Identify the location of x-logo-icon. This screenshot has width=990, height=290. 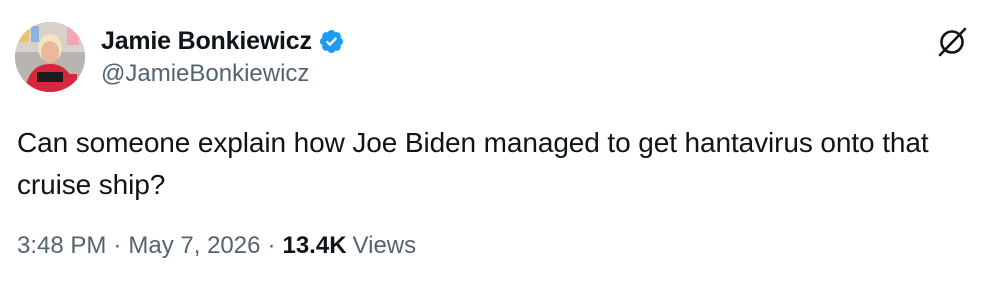
(952, 42).